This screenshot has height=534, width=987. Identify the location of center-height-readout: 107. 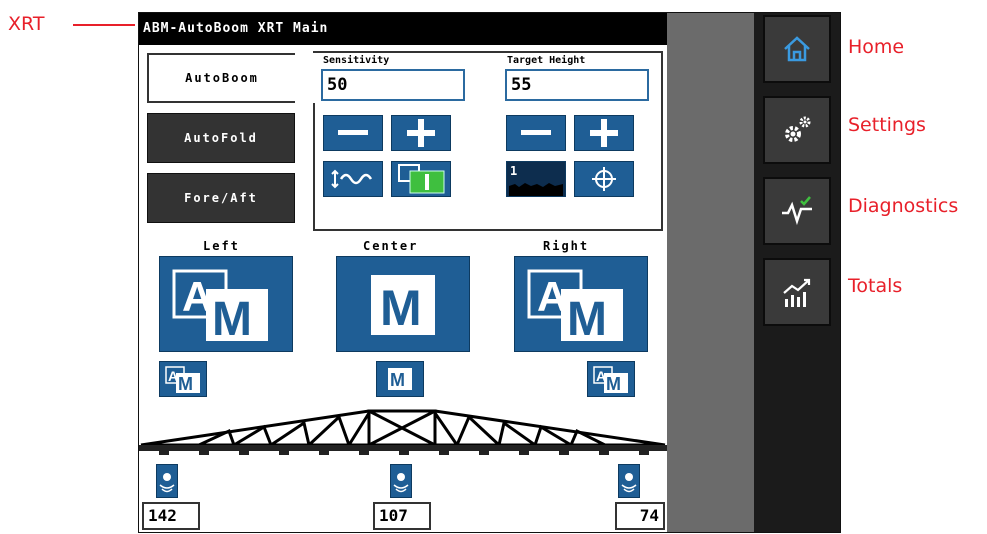
(402, 516).